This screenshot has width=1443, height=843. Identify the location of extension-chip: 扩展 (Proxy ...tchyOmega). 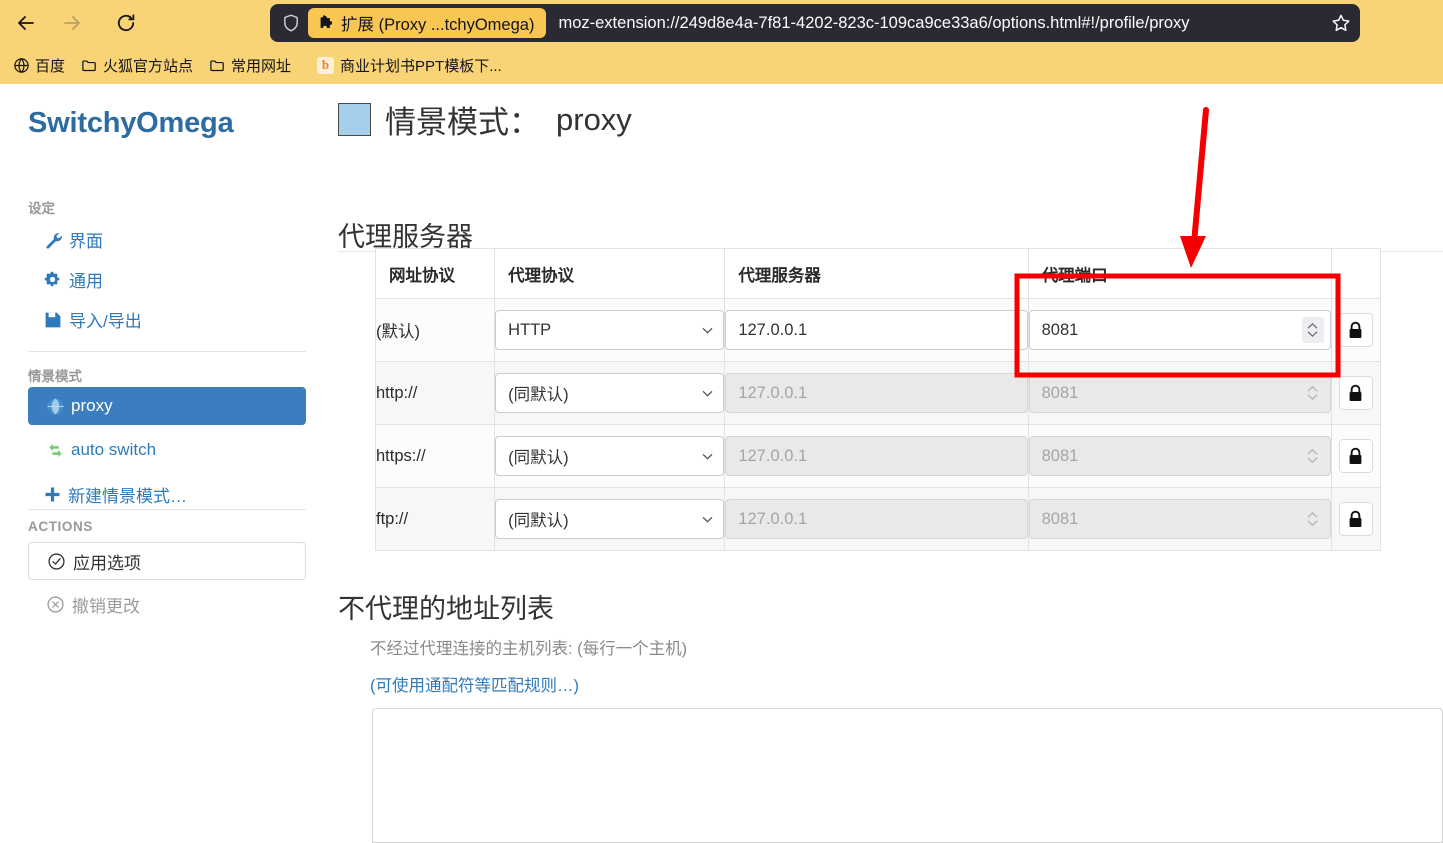
(427, 23).